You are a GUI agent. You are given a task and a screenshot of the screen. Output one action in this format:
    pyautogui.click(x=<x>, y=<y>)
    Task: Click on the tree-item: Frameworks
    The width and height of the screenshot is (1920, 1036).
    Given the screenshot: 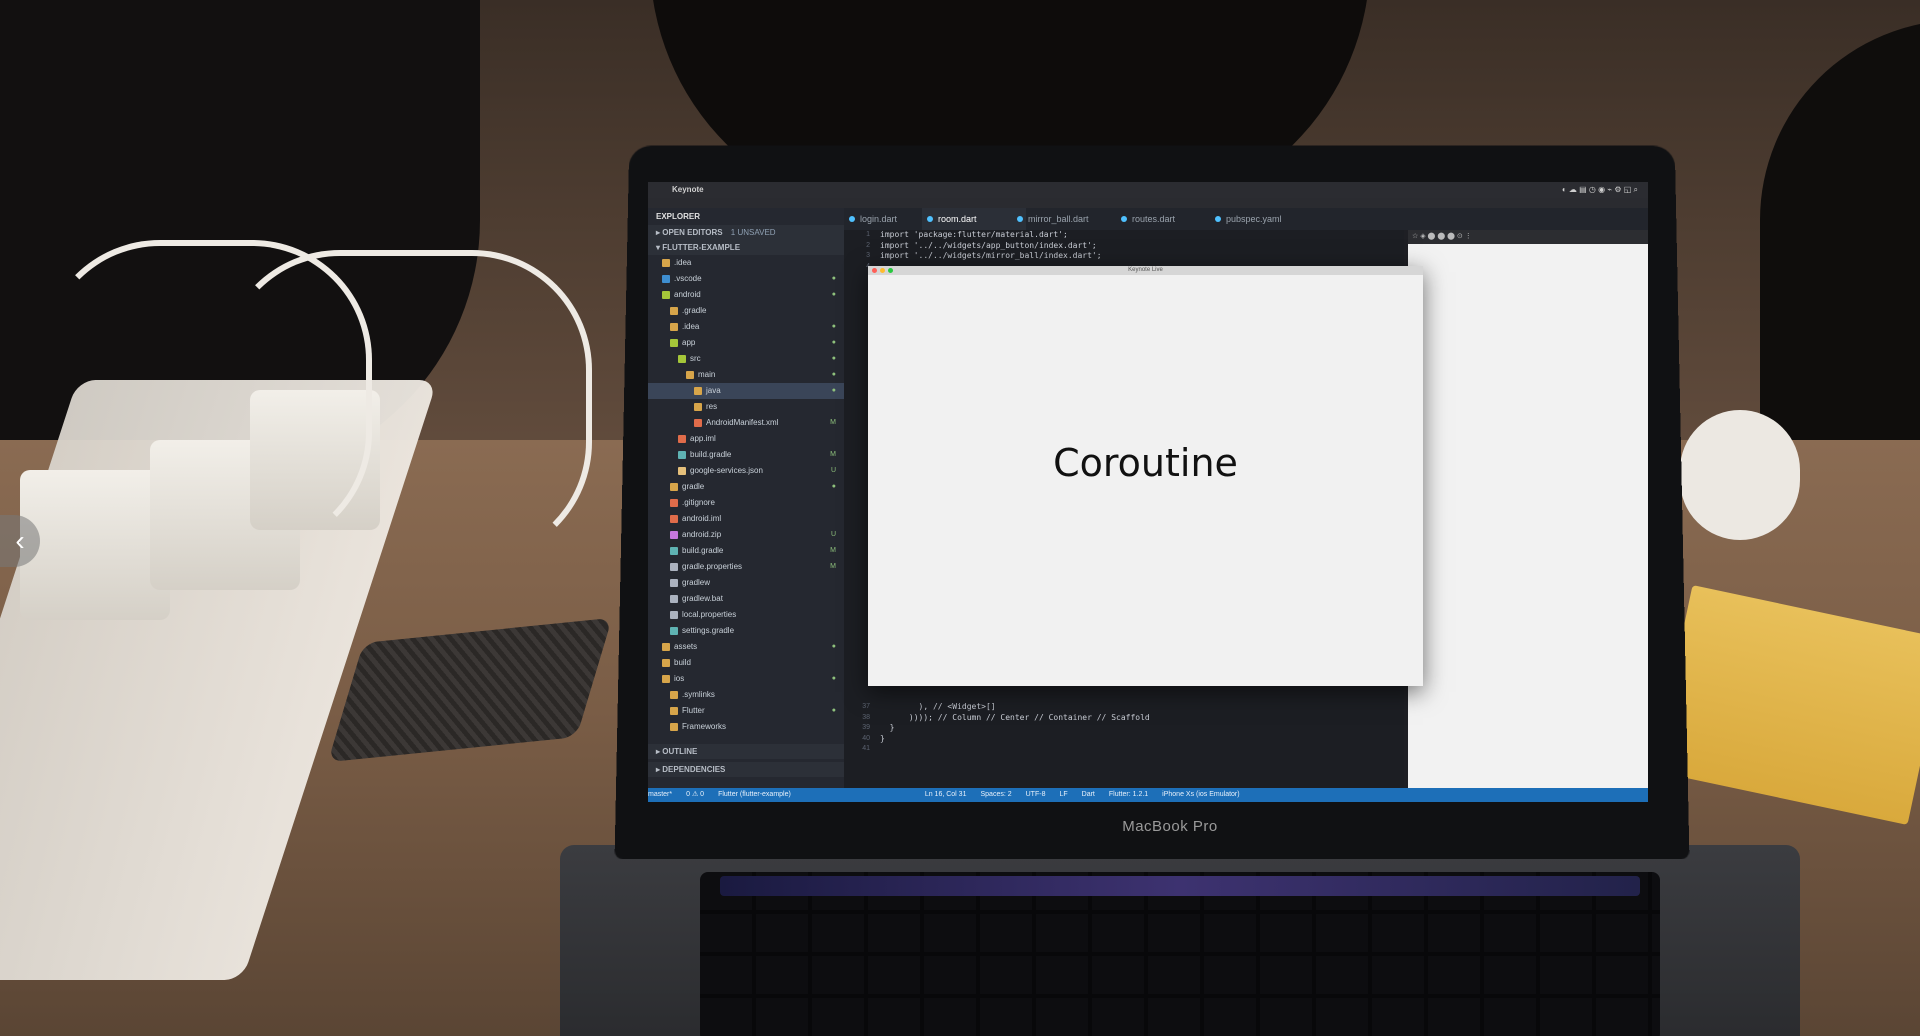 What is the action you would take?
    pyautogui.click(x=746, y=727)
    